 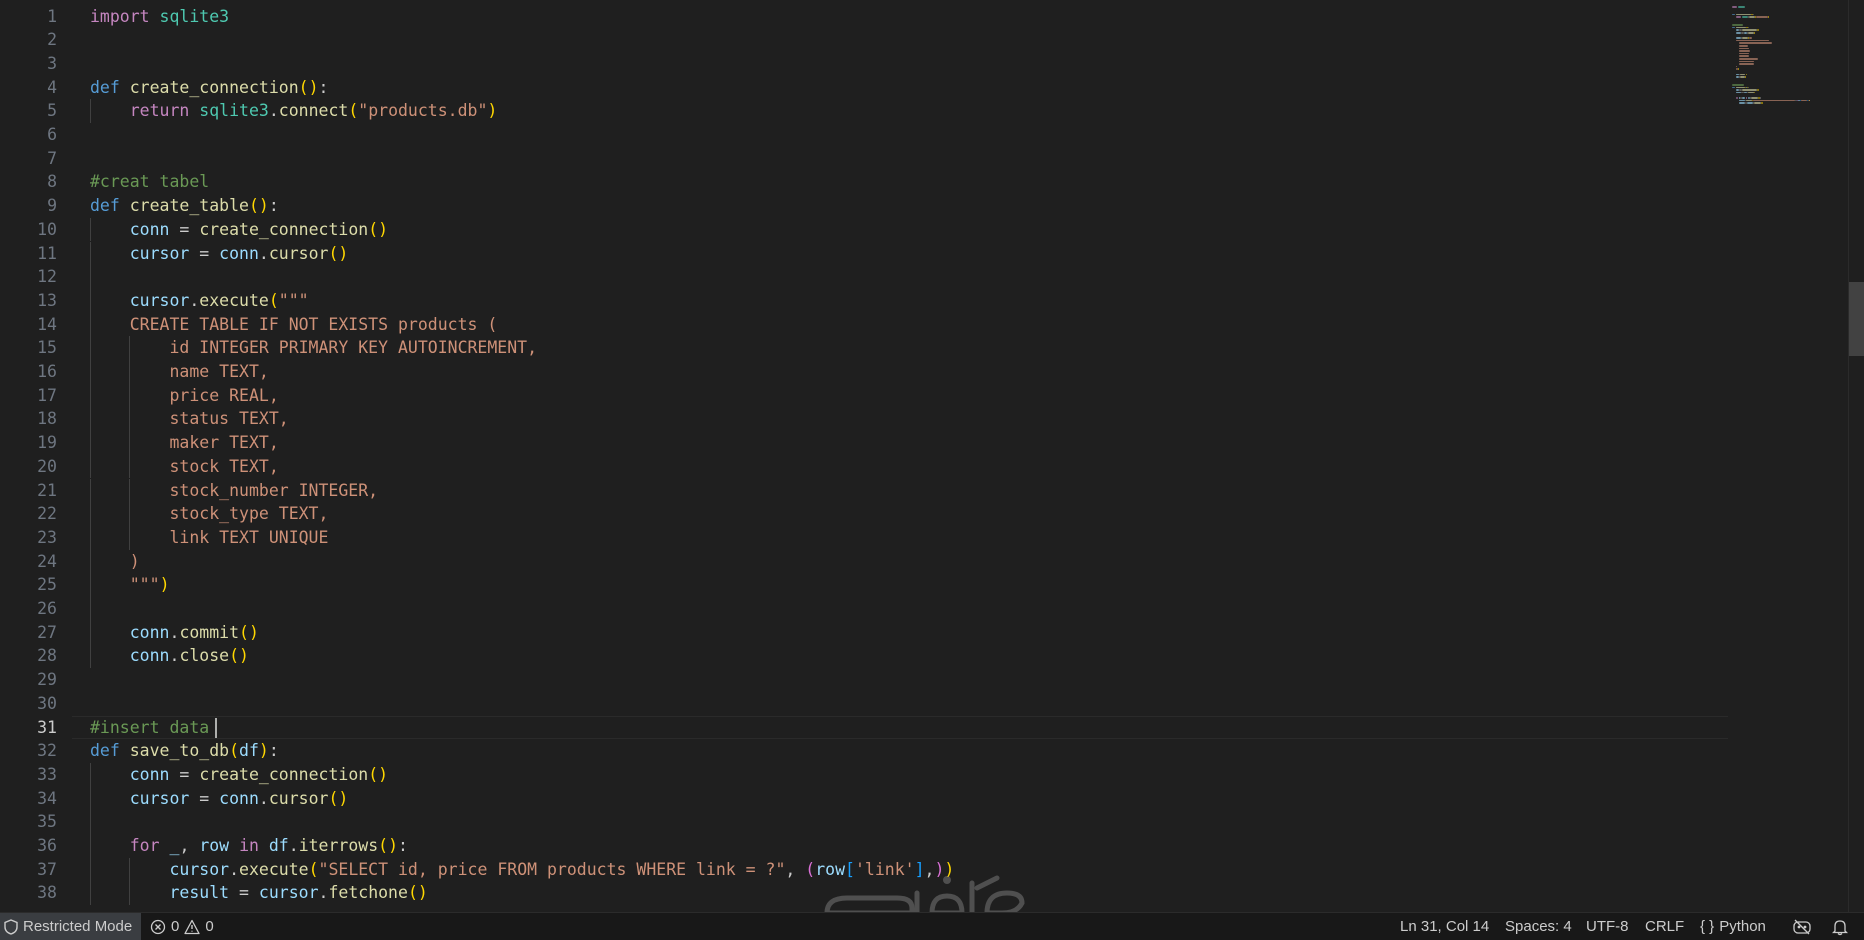 I want to click on code-token: import, so click(x=120, y=16).